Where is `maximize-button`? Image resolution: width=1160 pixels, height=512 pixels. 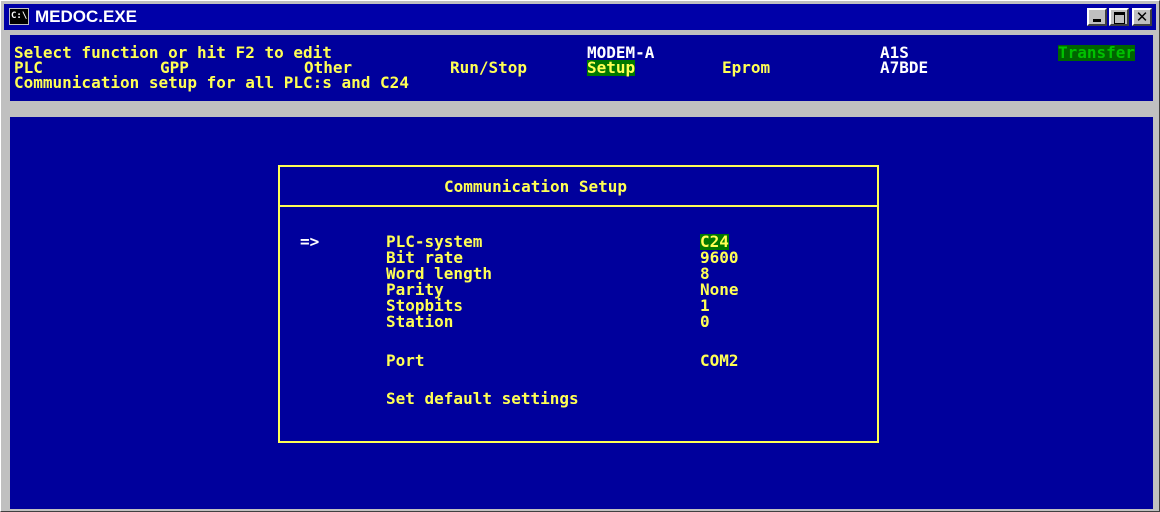 maximize-button is located at coordinates (1119, 17).